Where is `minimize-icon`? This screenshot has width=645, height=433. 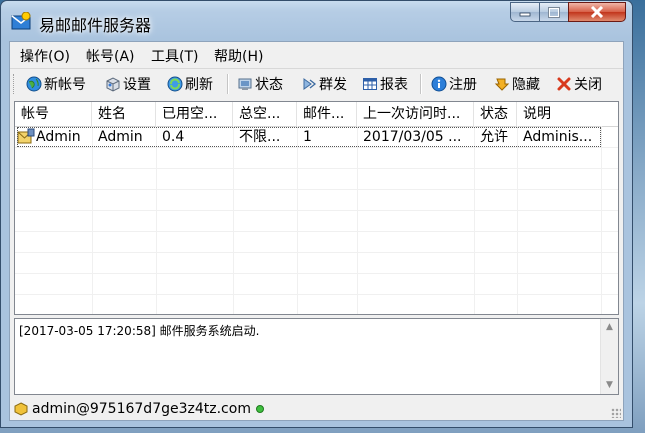
minimize-icon is located at coordinates (525, 14).